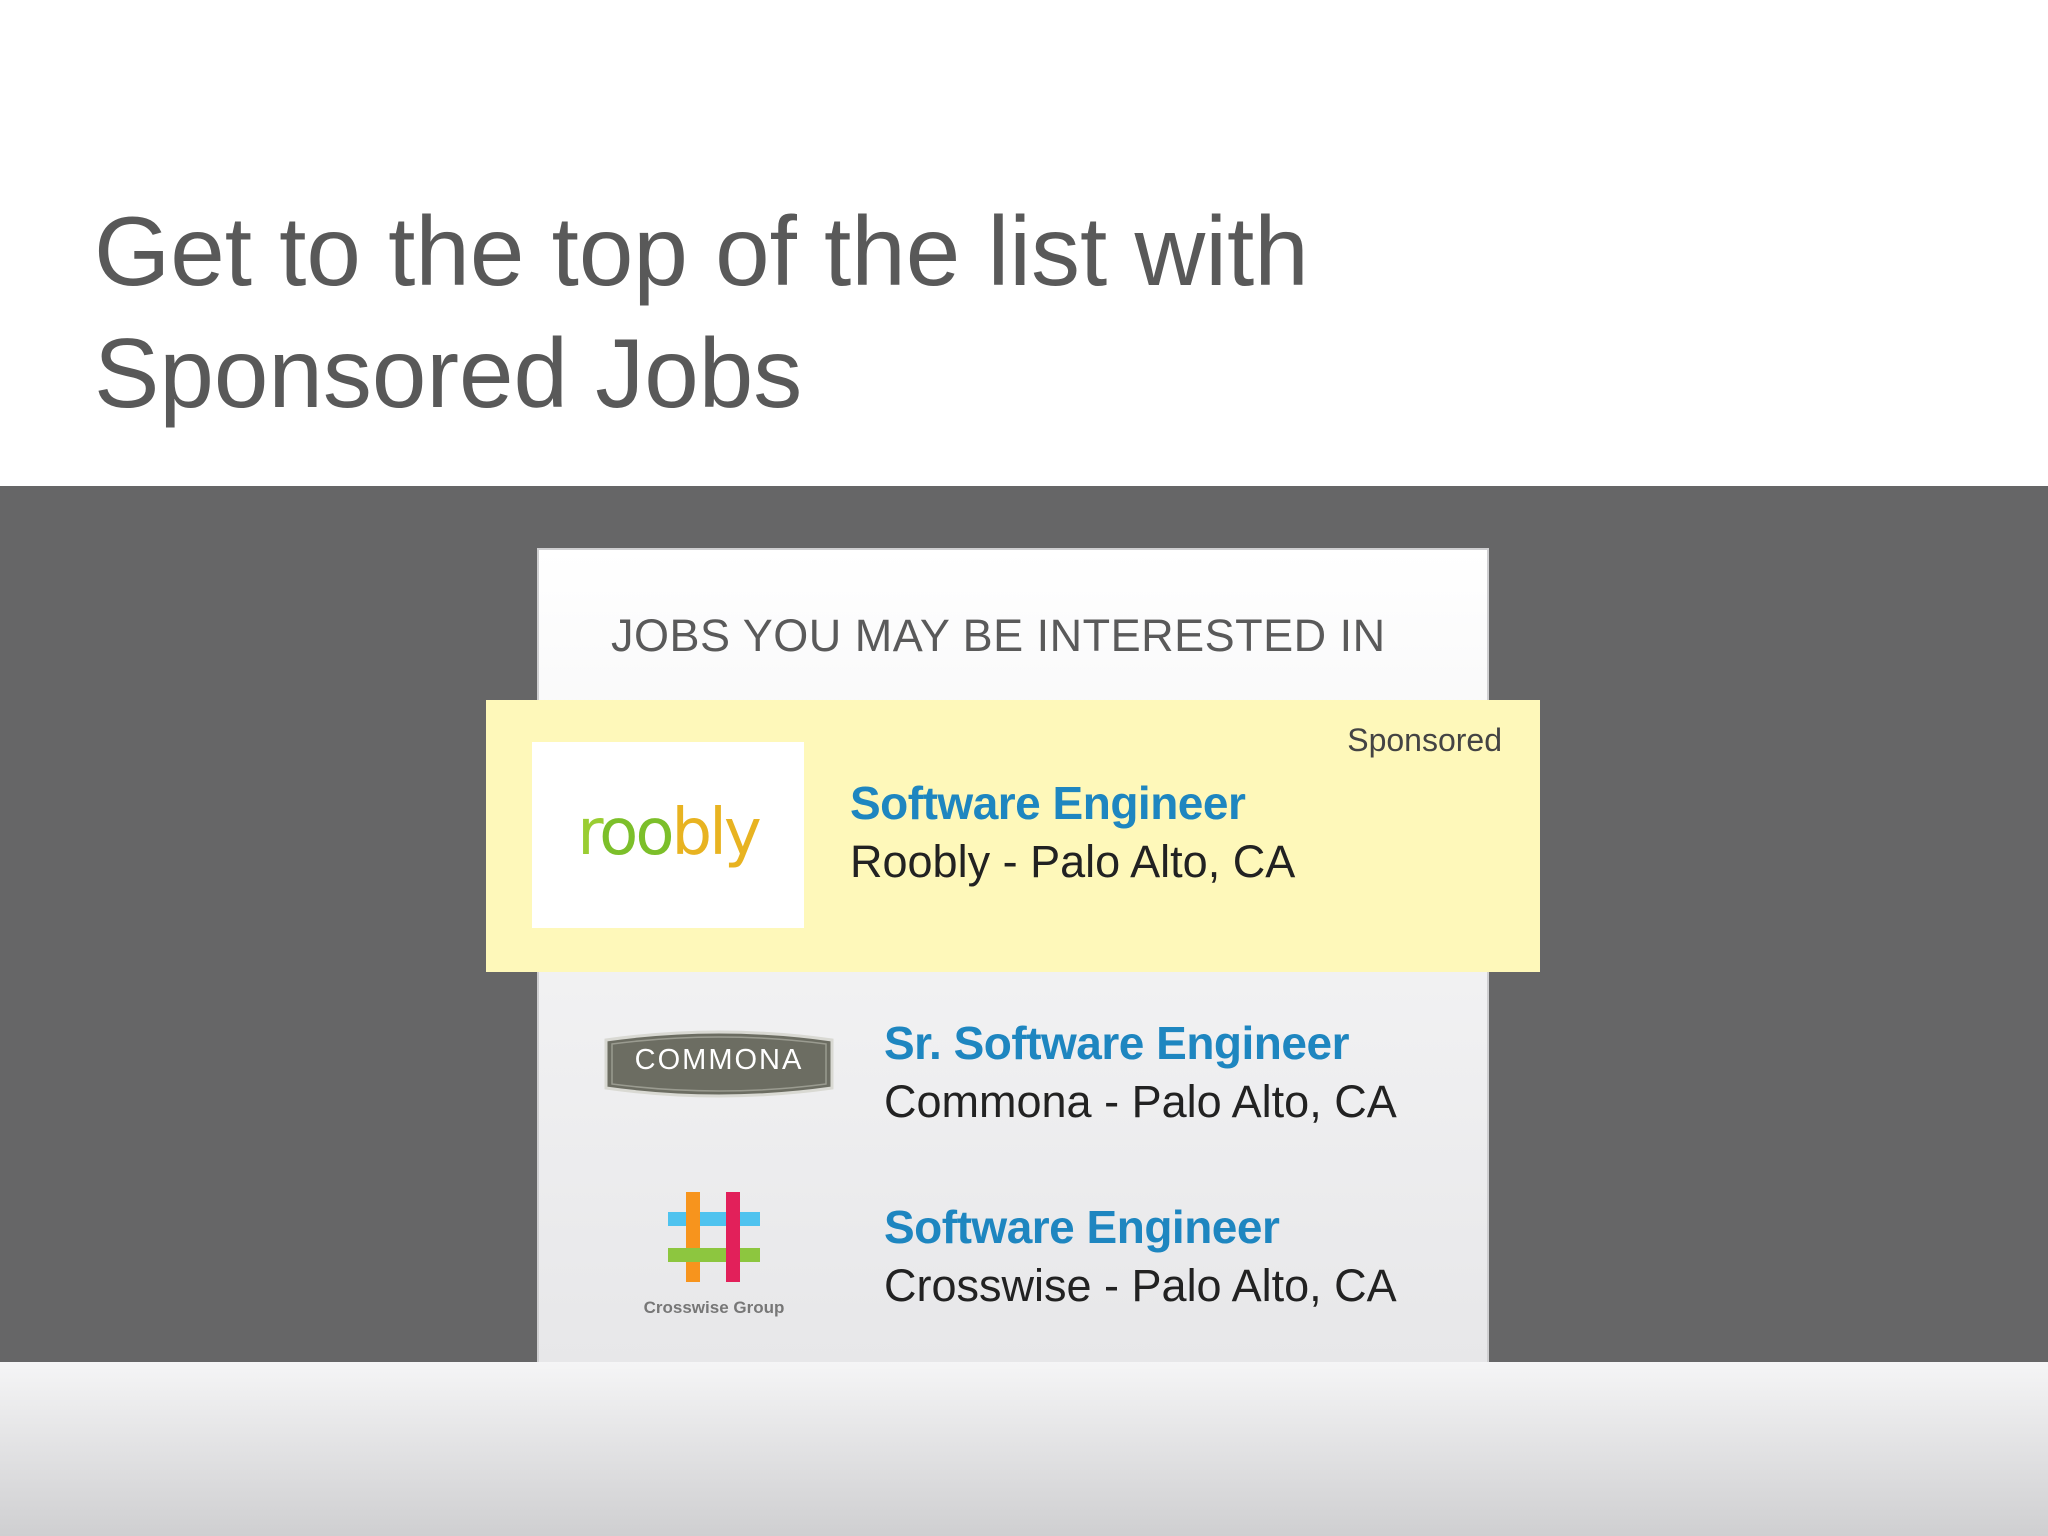 The width and height of the screenshot is (2048, 1536). Describe the element at coordinates (1073, 861) in the screenshot. I see `job-company-location: Roobly - Palo Alto, CA` at that location.